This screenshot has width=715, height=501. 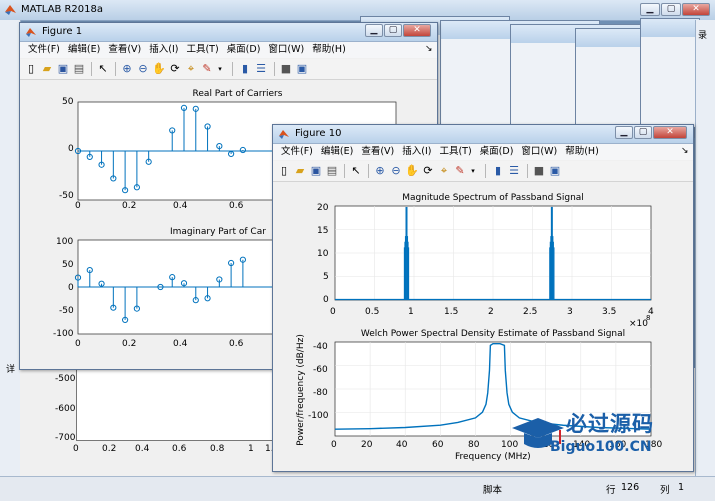 I want to click on figure10-minimize-button: ▁, so click(x=624, y=132).